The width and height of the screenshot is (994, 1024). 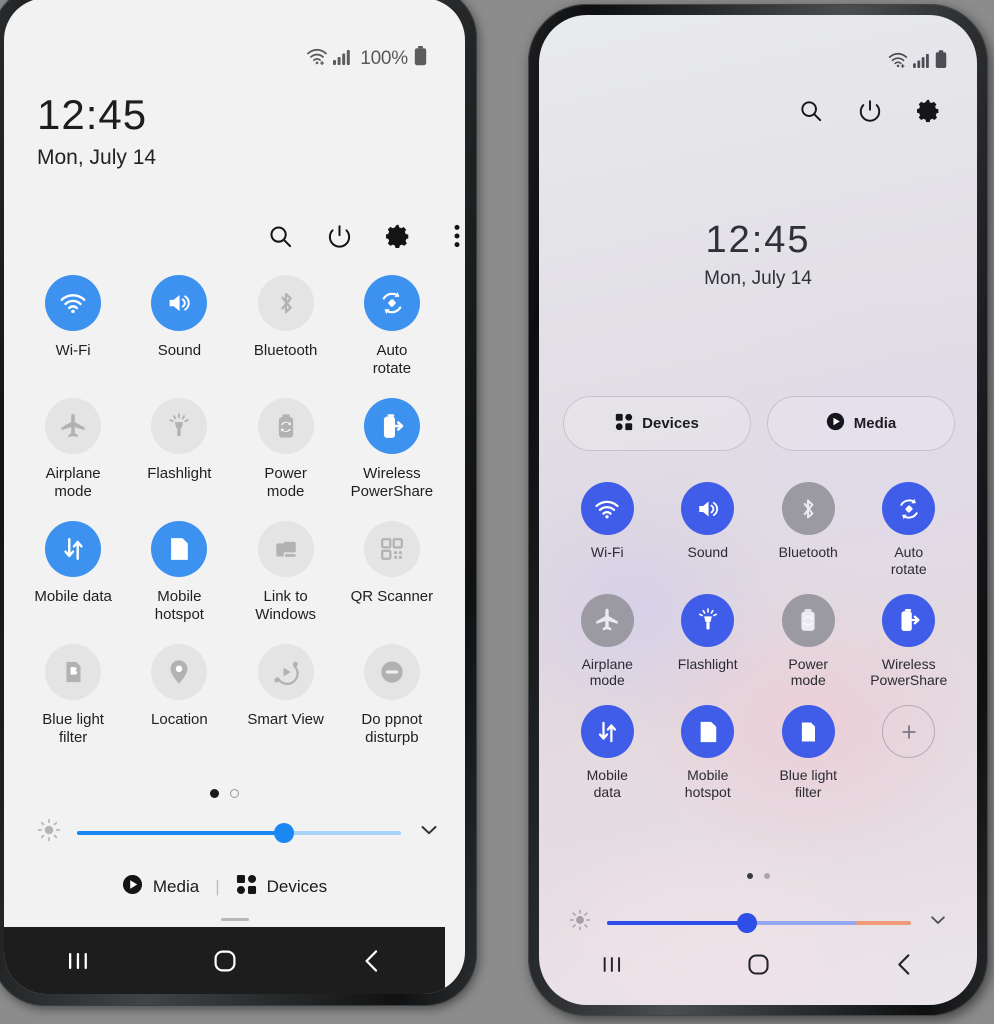 What do you see at coordinates (179, 549) in the screenshot?
I see `mobile-hotspot-icon` at bounding box center [179, 549].